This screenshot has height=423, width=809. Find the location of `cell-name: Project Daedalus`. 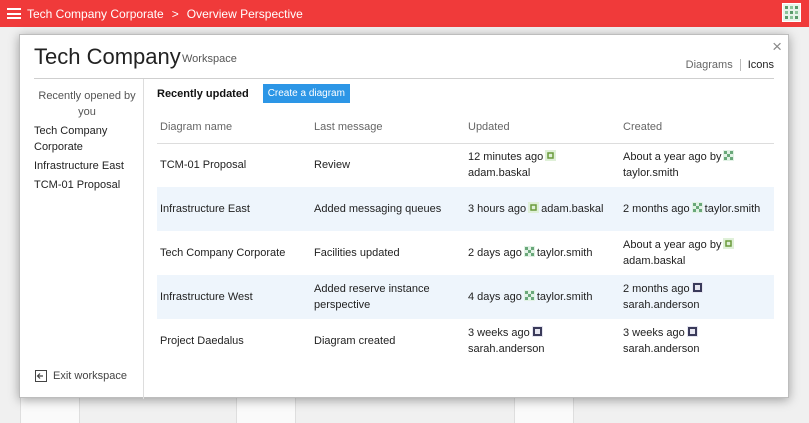

cell-name: Project Daedalus is located at coordinates (202, 341).